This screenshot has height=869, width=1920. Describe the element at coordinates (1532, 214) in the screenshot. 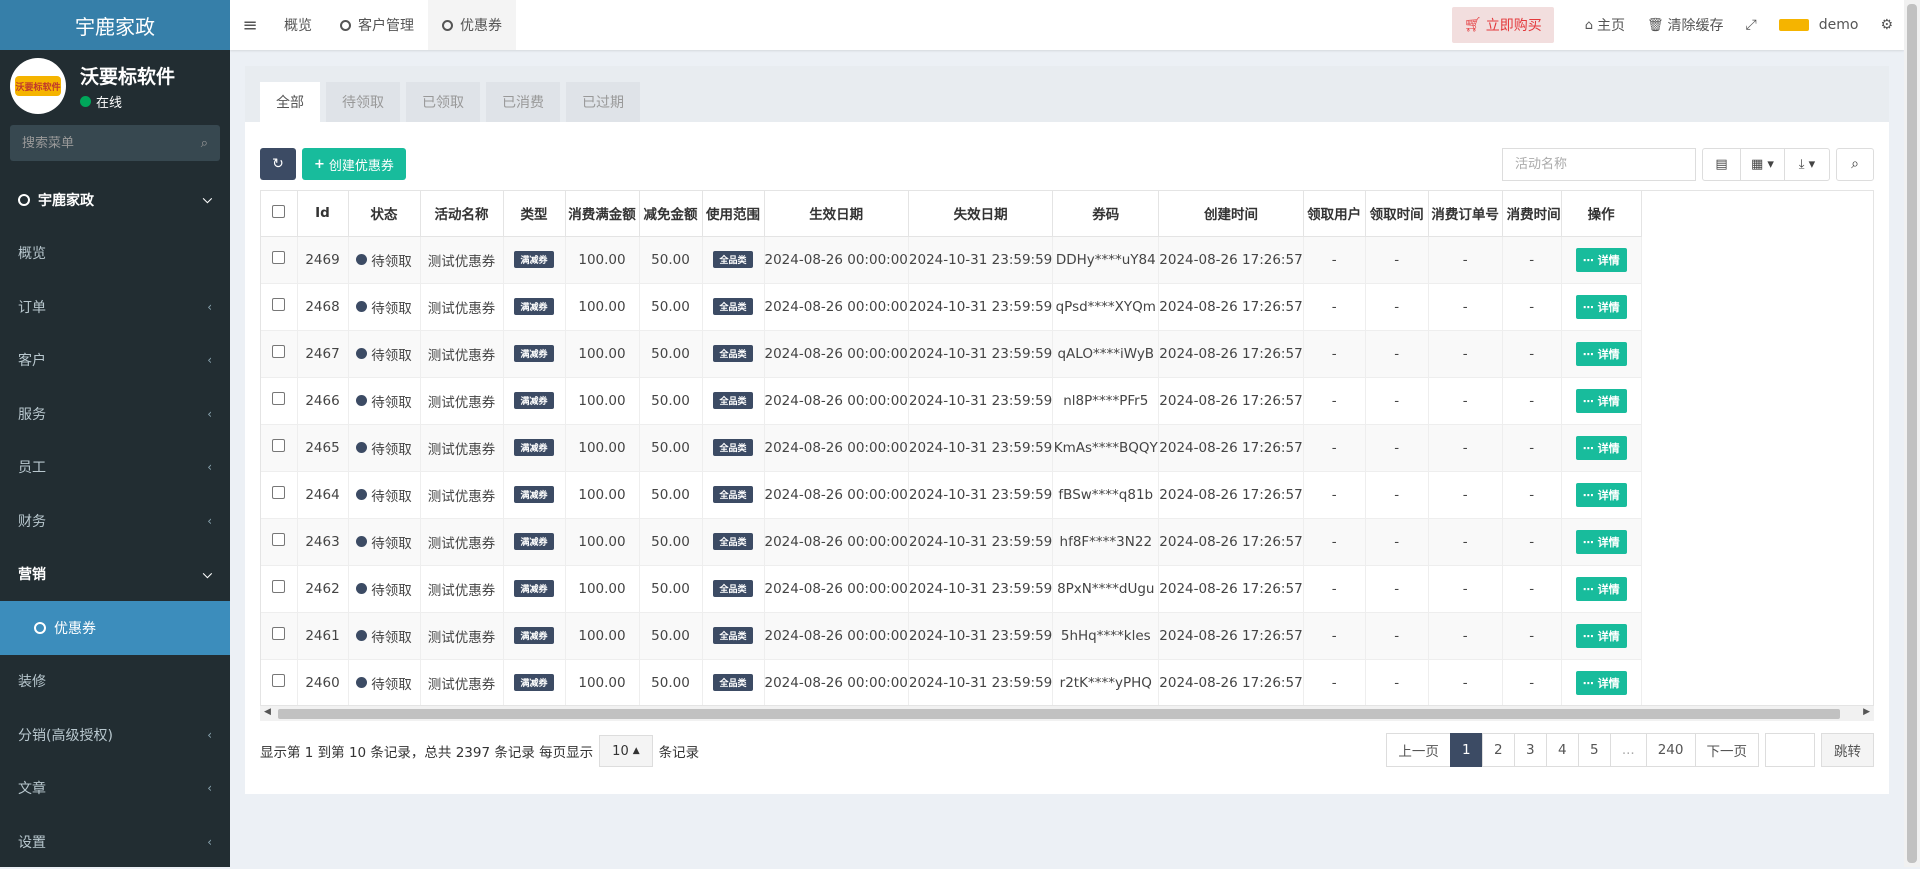

I see `column-header: 消费时间` at that location.